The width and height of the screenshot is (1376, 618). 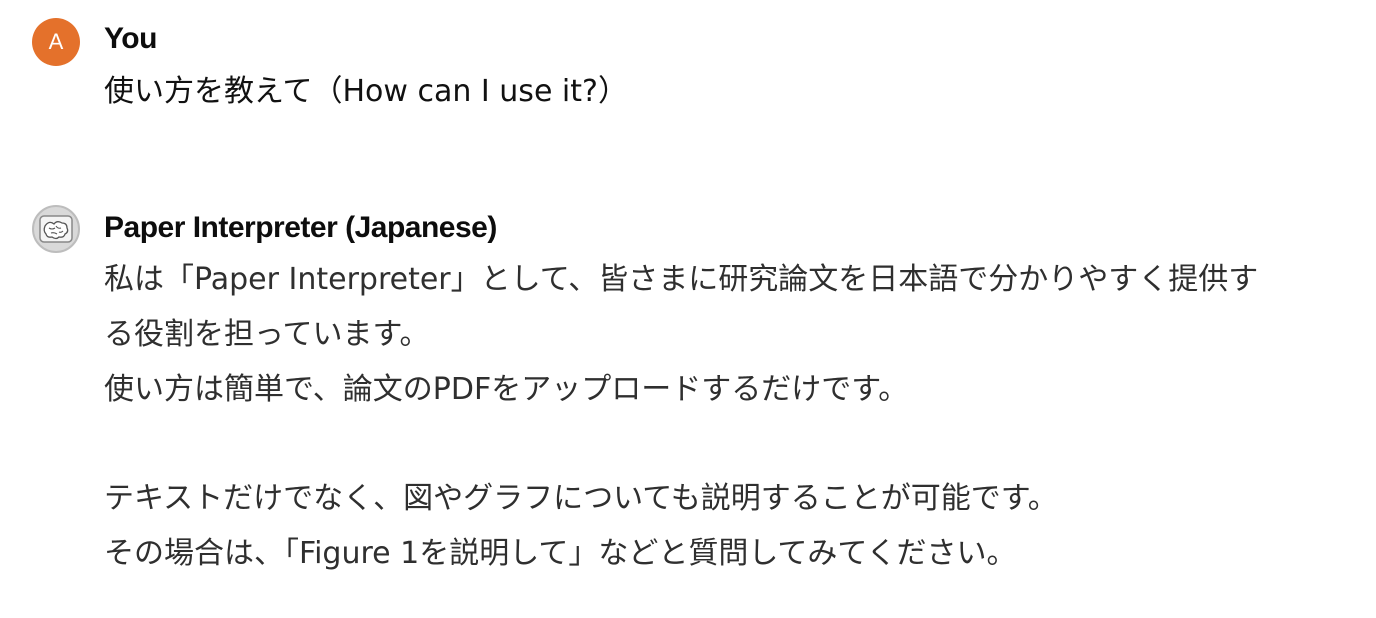 I want to click on message-text: 使い方を教えて（How can I use it?）, so click(x=714, y=91).